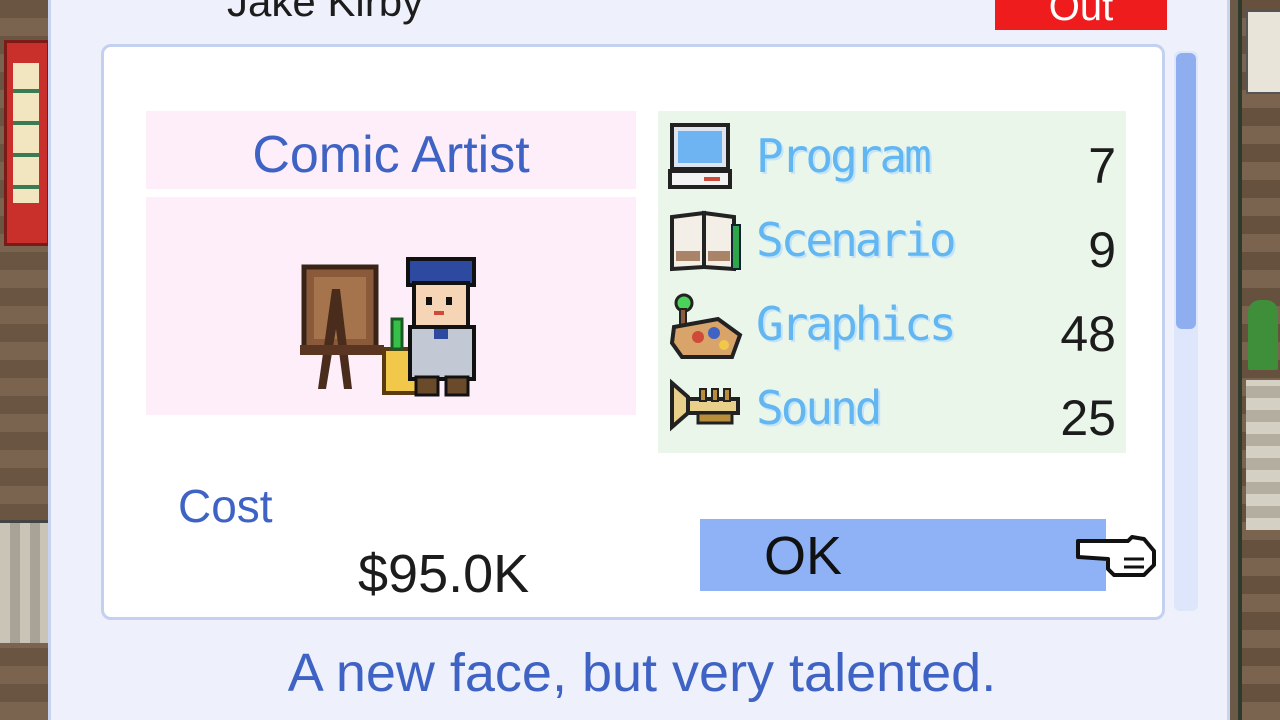 The image size is (1280, 720). I want to click on vending-shelf, so click(27, 143).